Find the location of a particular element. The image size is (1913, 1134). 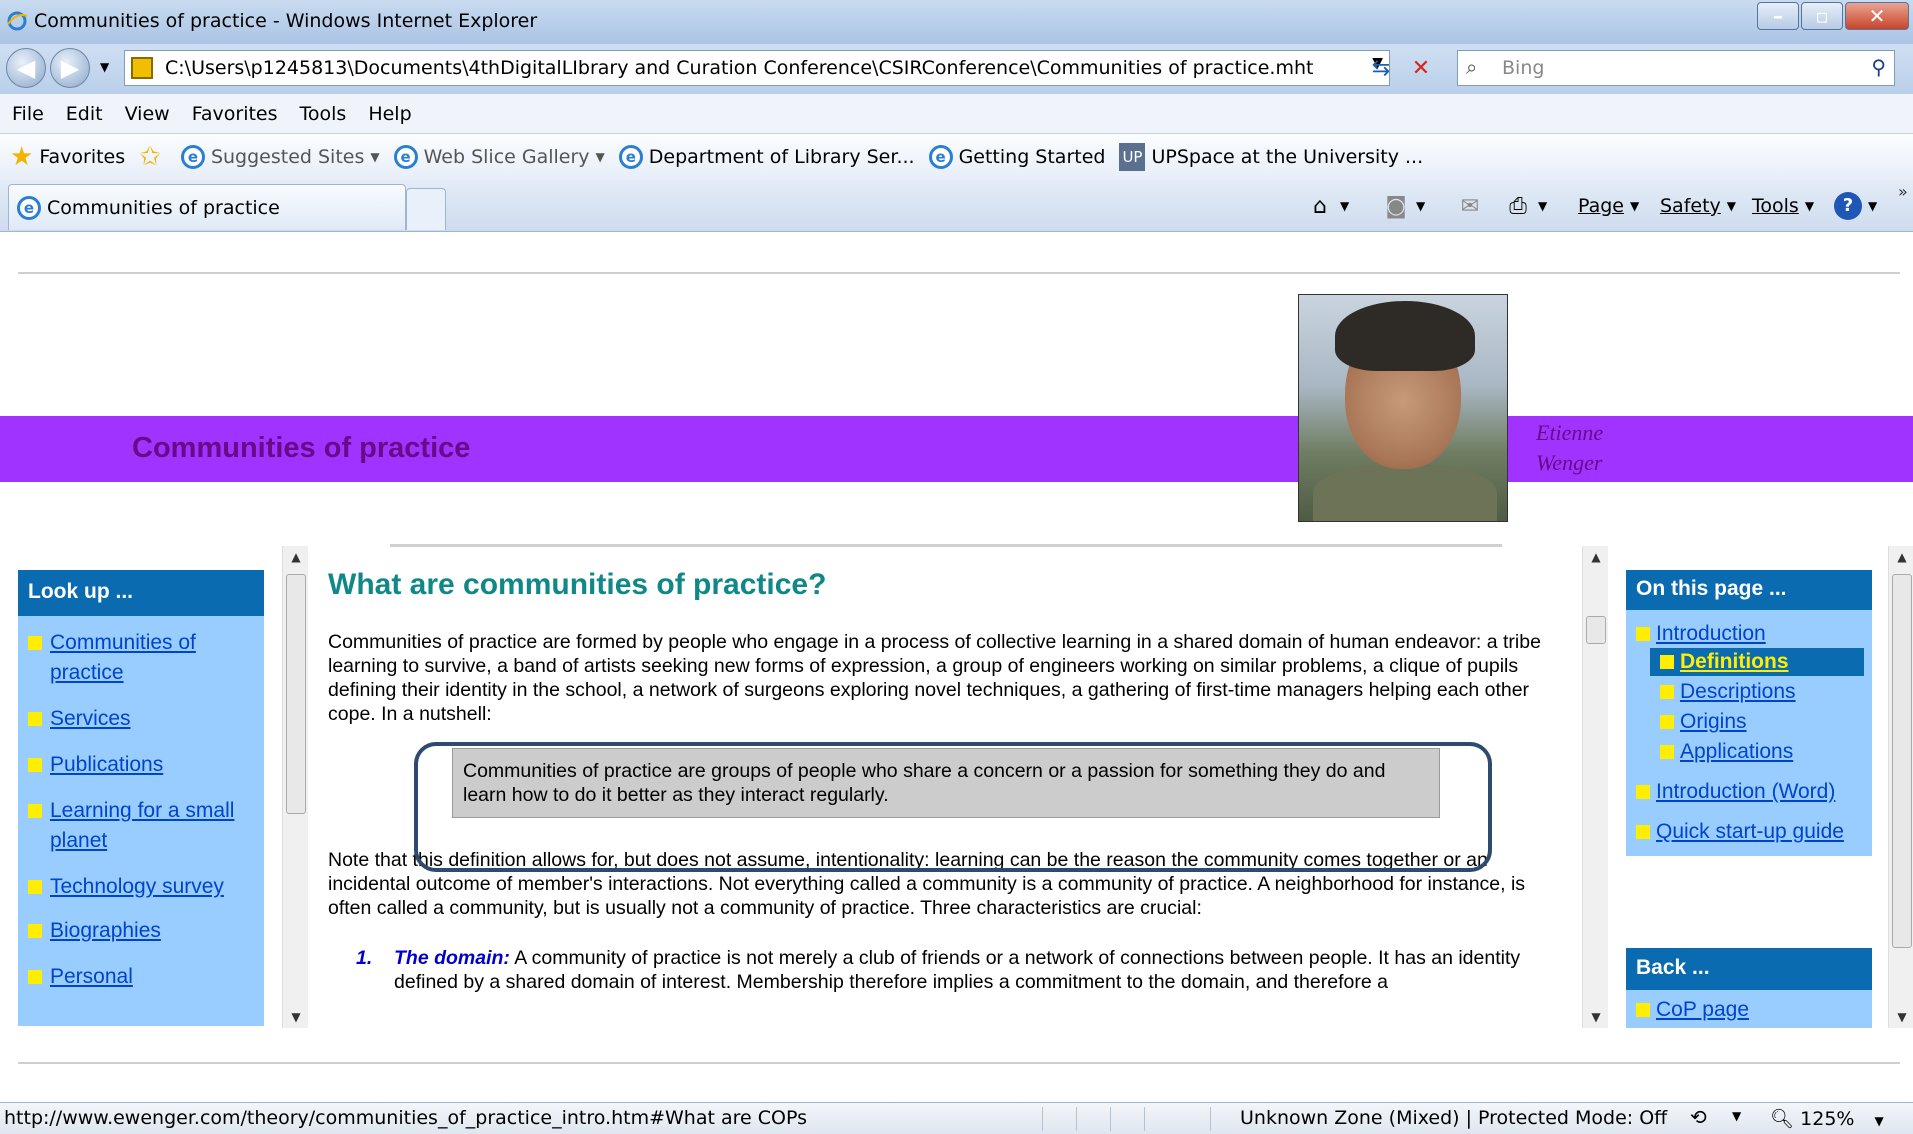

zoom-control: 🔍︎ 125% ▼ is located at coordinates (1827, 1118).